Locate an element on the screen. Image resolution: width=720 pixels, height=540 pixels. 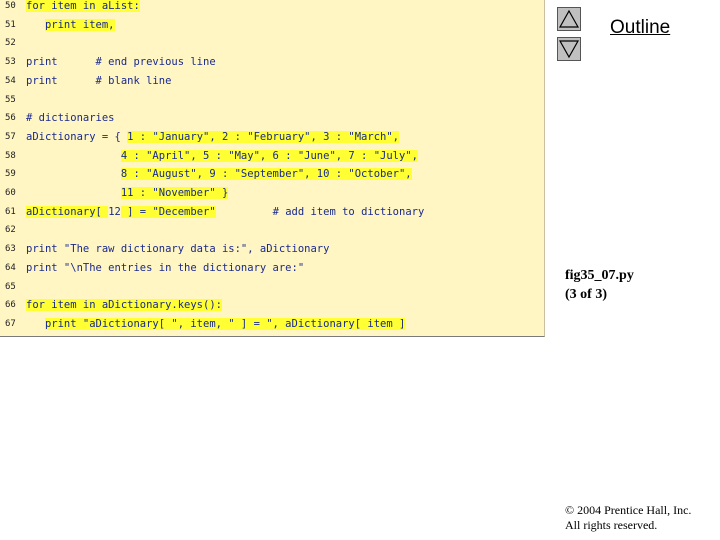
line-number: 61 is located at coordinates (10, 211).